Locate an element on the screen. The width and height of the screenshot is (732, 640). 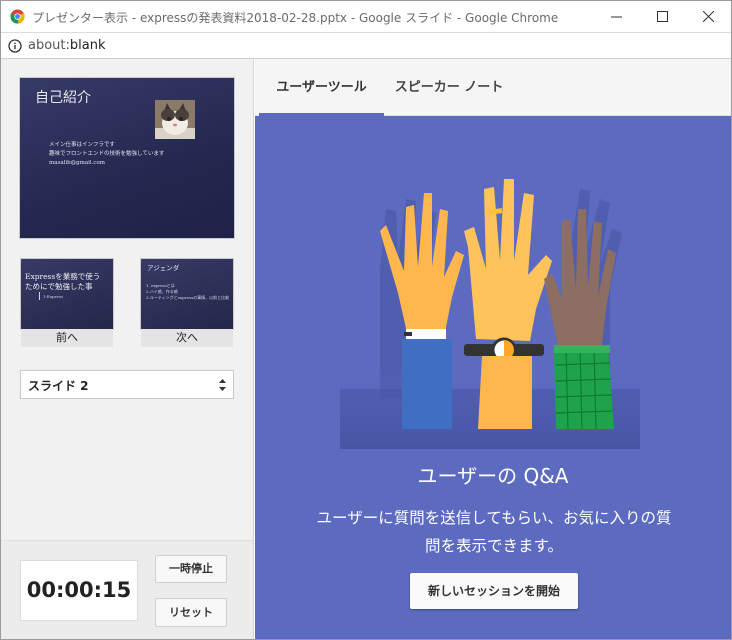
previous-slide-title: Expressを業務で使う ためにで勉強した事 is located at coordinates (62, 282).